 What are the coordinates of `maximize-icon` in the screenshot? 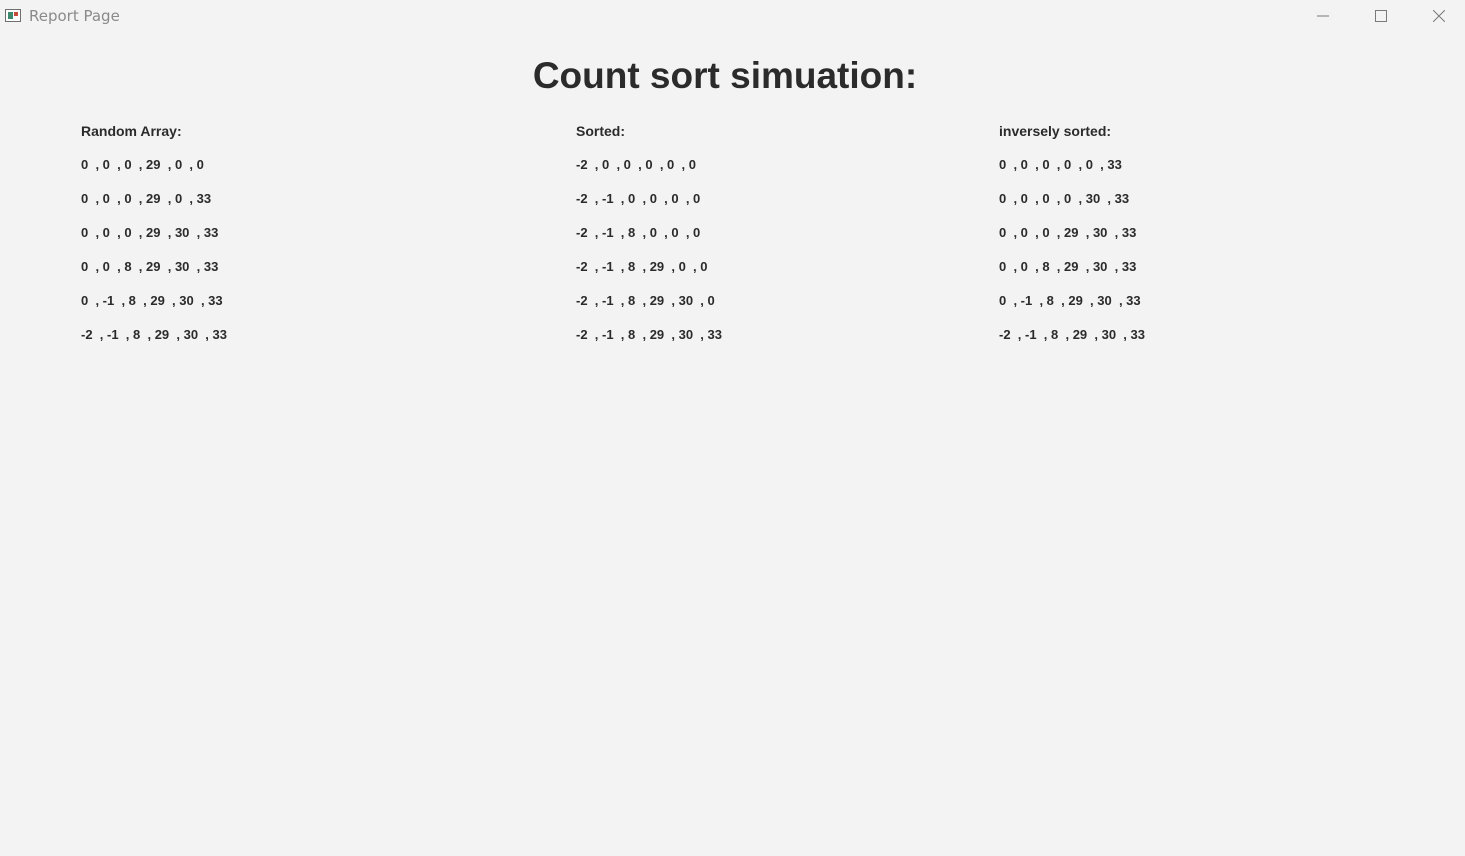 It's located at (1381, 16).